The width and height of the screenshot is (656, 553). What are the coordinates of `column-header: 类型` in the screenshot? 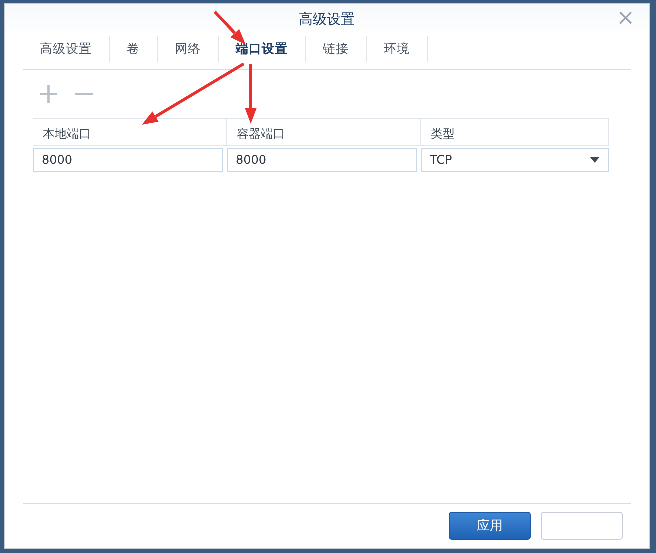 It's located at (515, 132).